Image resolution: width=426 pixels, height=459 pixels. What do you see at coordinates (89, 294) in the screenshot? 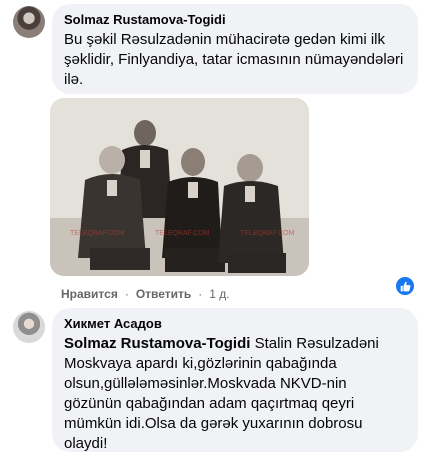
I see `like-link: Нравится` at bounding box center [89, 294].